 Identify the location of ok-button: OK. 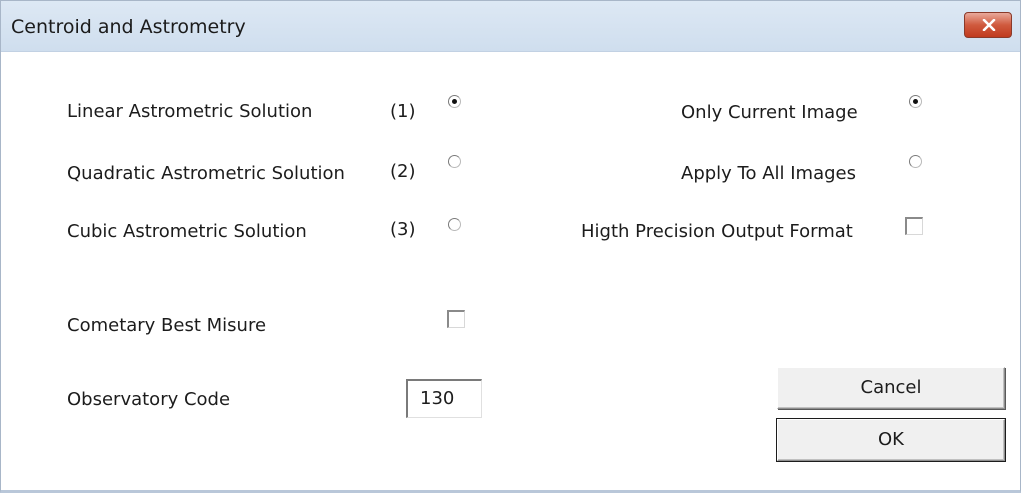
(891, 440).